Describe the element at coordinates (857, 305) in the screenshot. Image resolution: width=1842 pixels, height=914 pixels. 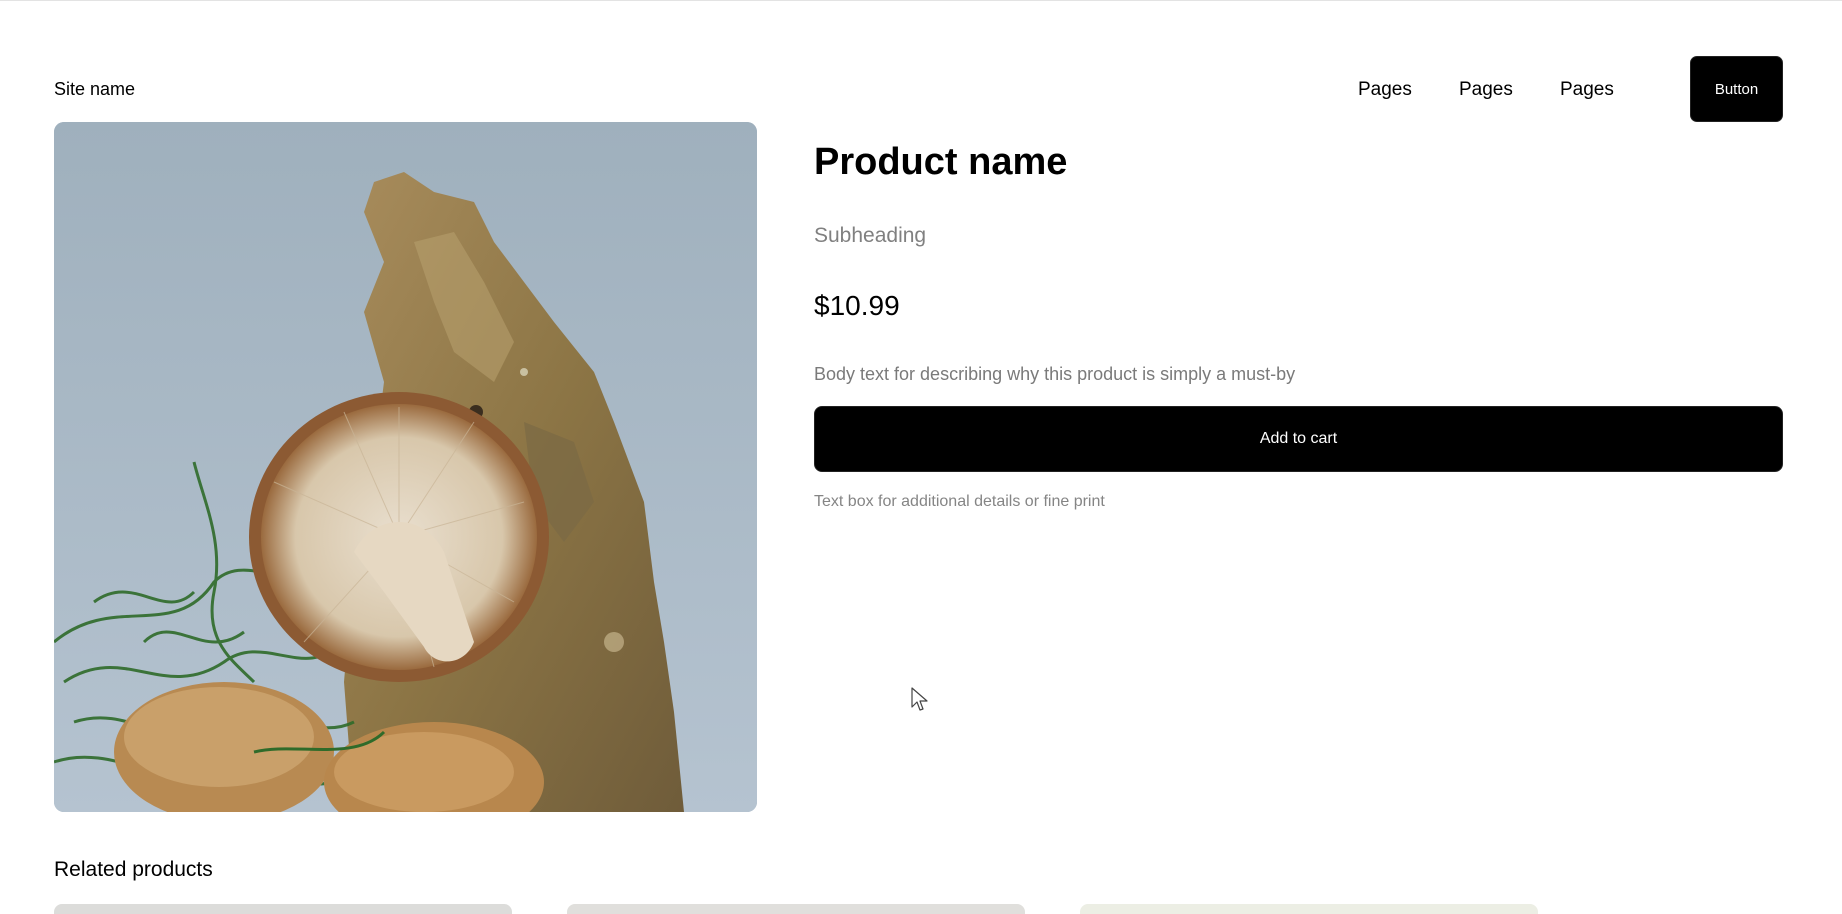
I see `product-price: $10.99` at that location.